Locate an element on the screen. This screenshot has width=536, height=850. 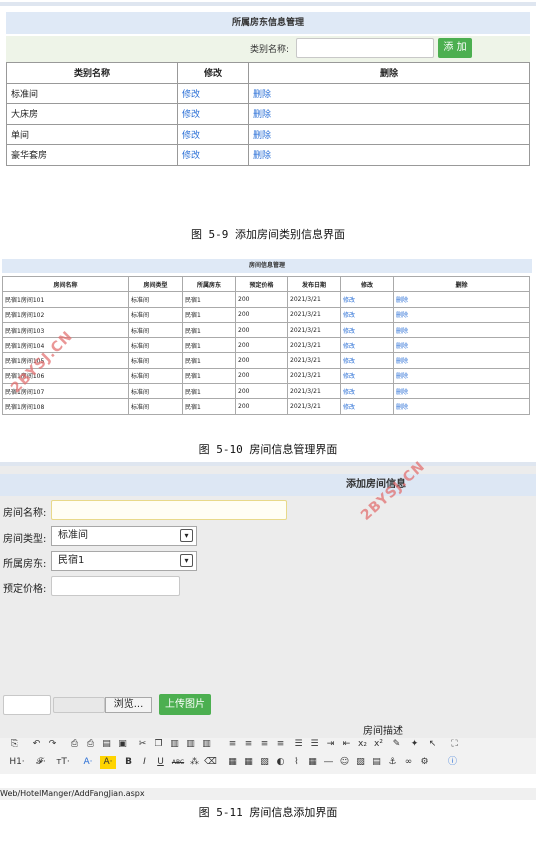
file-field is located at coordinates (79, 705).